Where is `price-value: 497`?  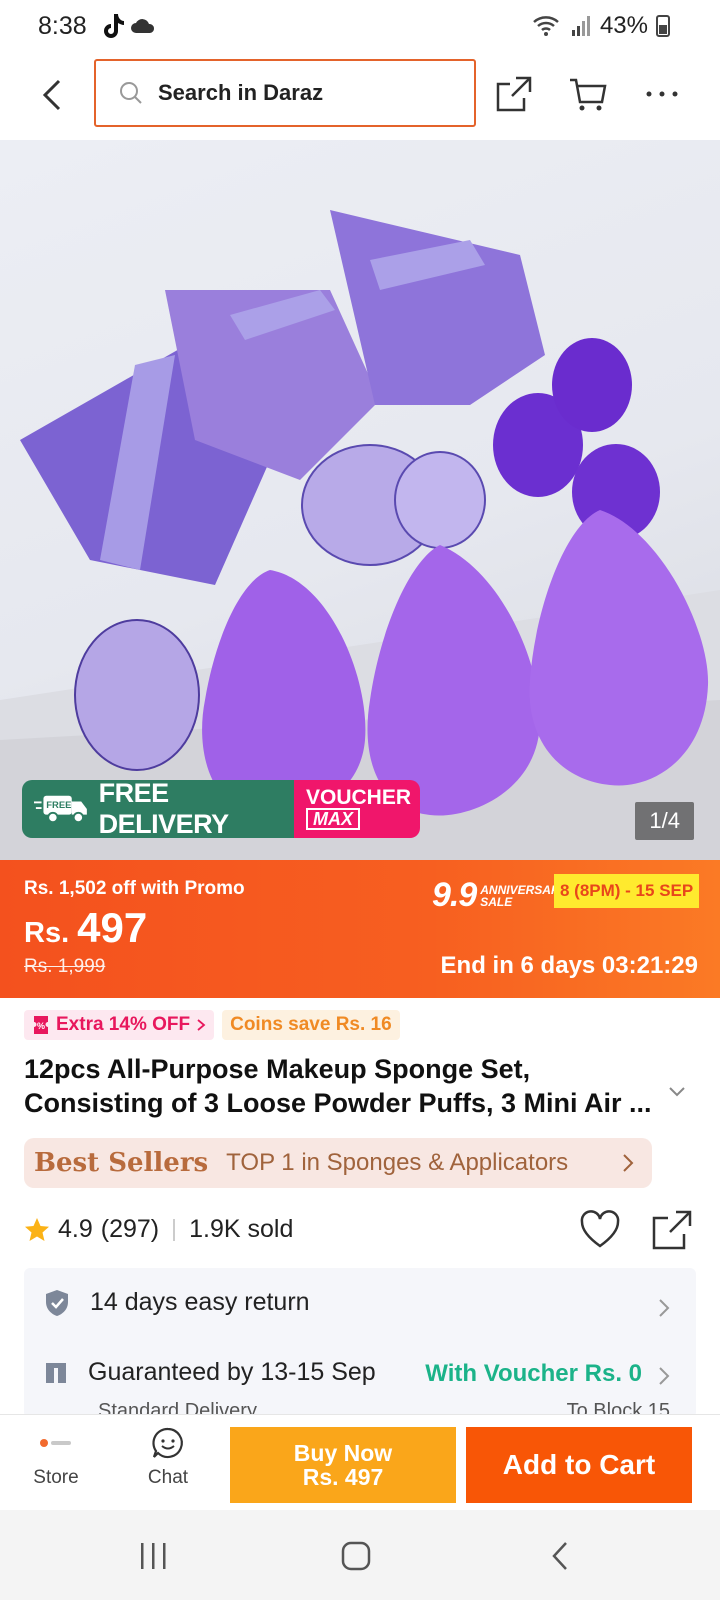
price-value: 497 is located at coordinates (112, 927).